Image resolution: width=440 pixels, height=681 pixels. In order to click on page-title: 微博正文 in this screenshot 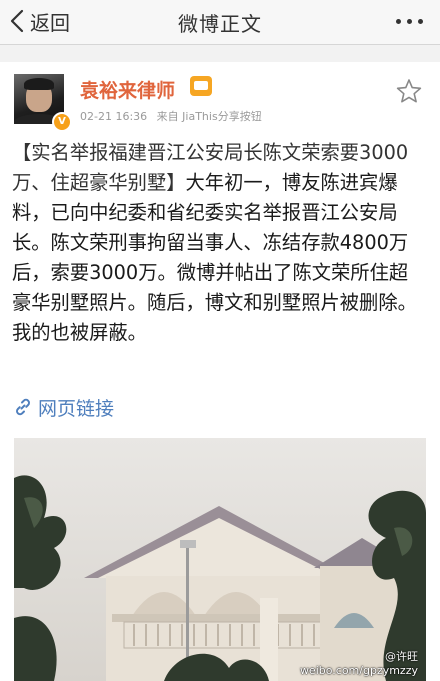, I will do `click(220, 24)`.